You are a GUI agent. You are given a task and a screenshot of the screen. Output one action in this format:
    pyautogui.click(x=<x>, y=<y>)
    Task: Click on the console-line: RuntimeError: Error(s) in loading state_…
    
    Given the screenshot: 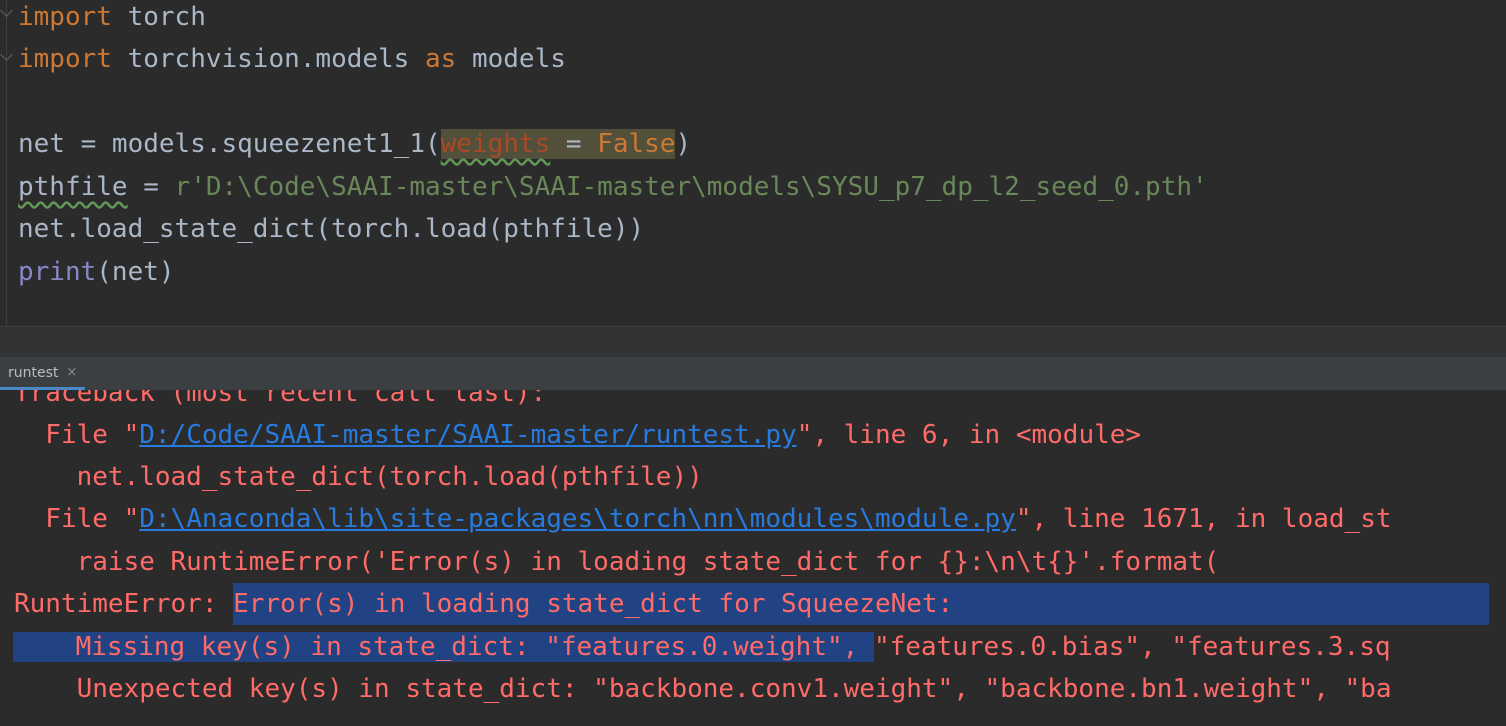 What is the action you would take?
    pyautogui.click(x=760, y=604)
    